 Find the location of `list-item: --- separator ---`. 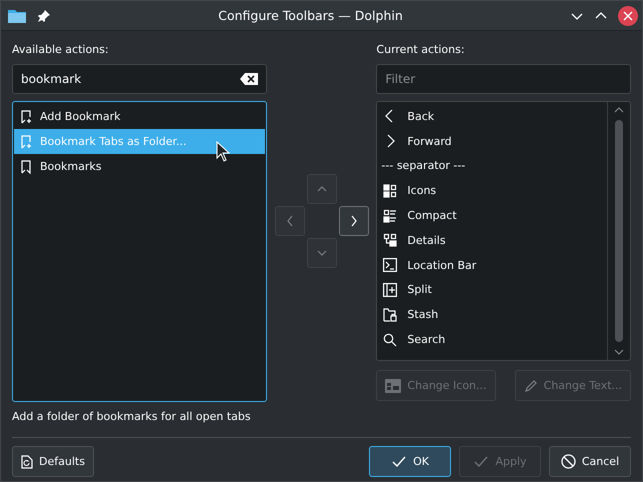

list-item: --- separator --- is located at coordinates (492, 166).